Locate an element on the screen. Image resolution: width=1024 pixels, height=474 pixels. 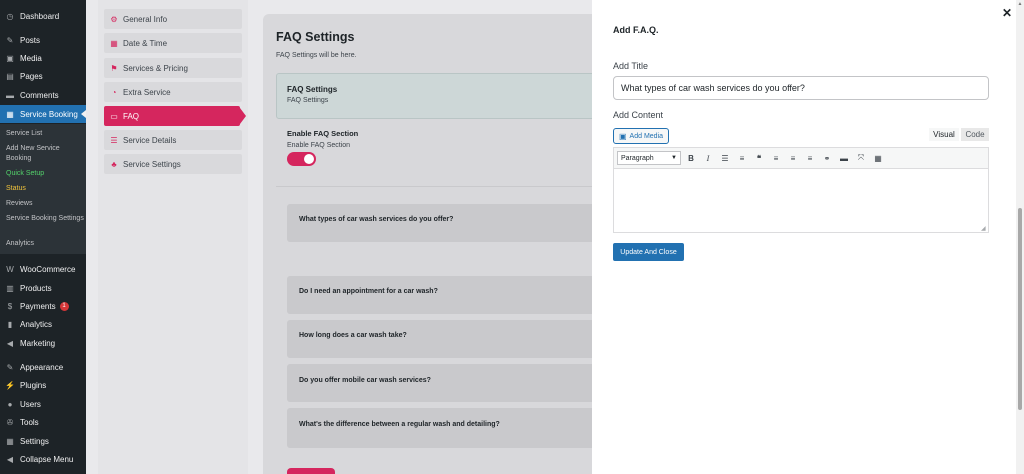
page-title: FAQ Settings is located at coordinates (315, 37).